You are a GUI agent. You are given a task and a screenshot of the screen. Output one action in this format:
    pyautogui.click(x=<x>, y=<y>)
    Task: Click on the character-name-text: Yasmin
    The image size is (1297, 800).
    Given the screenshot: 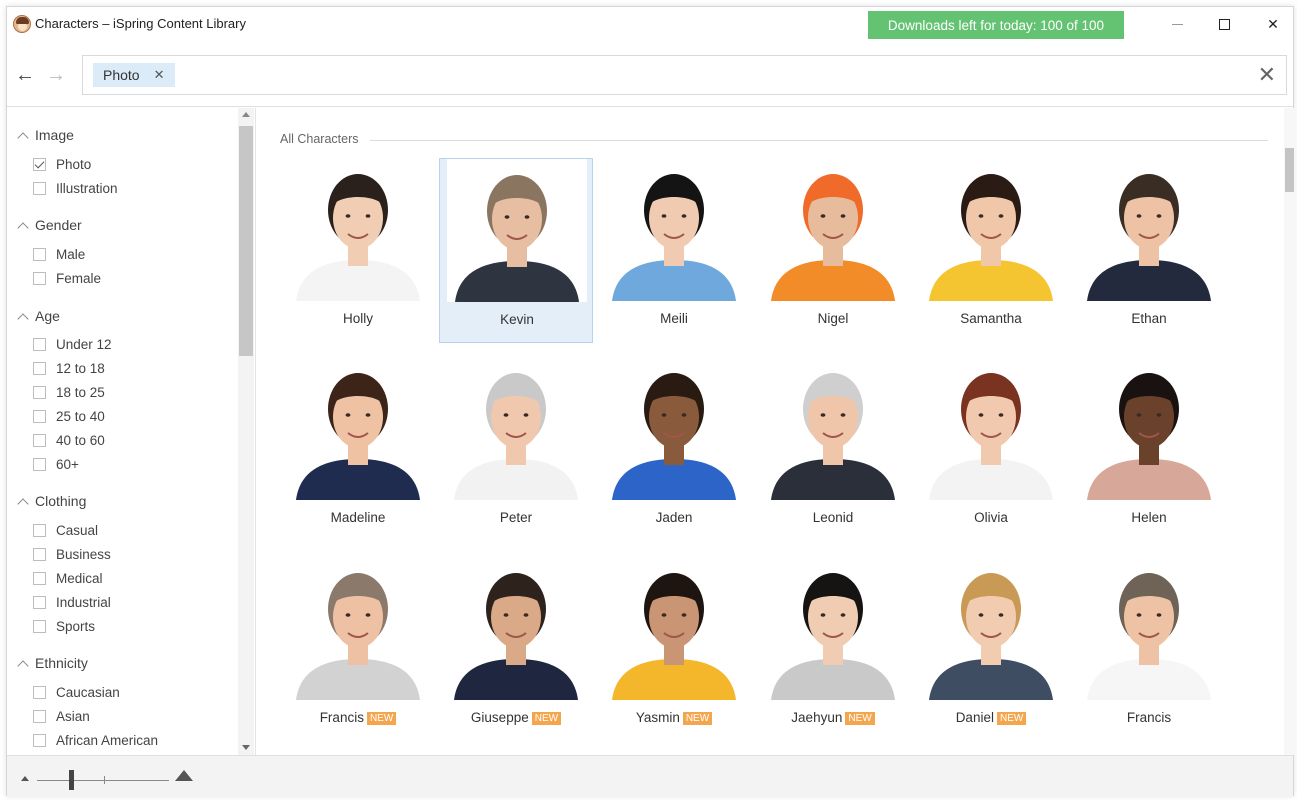 What is the action you would take?
    pyautogui.click(x=657, y=717)
    